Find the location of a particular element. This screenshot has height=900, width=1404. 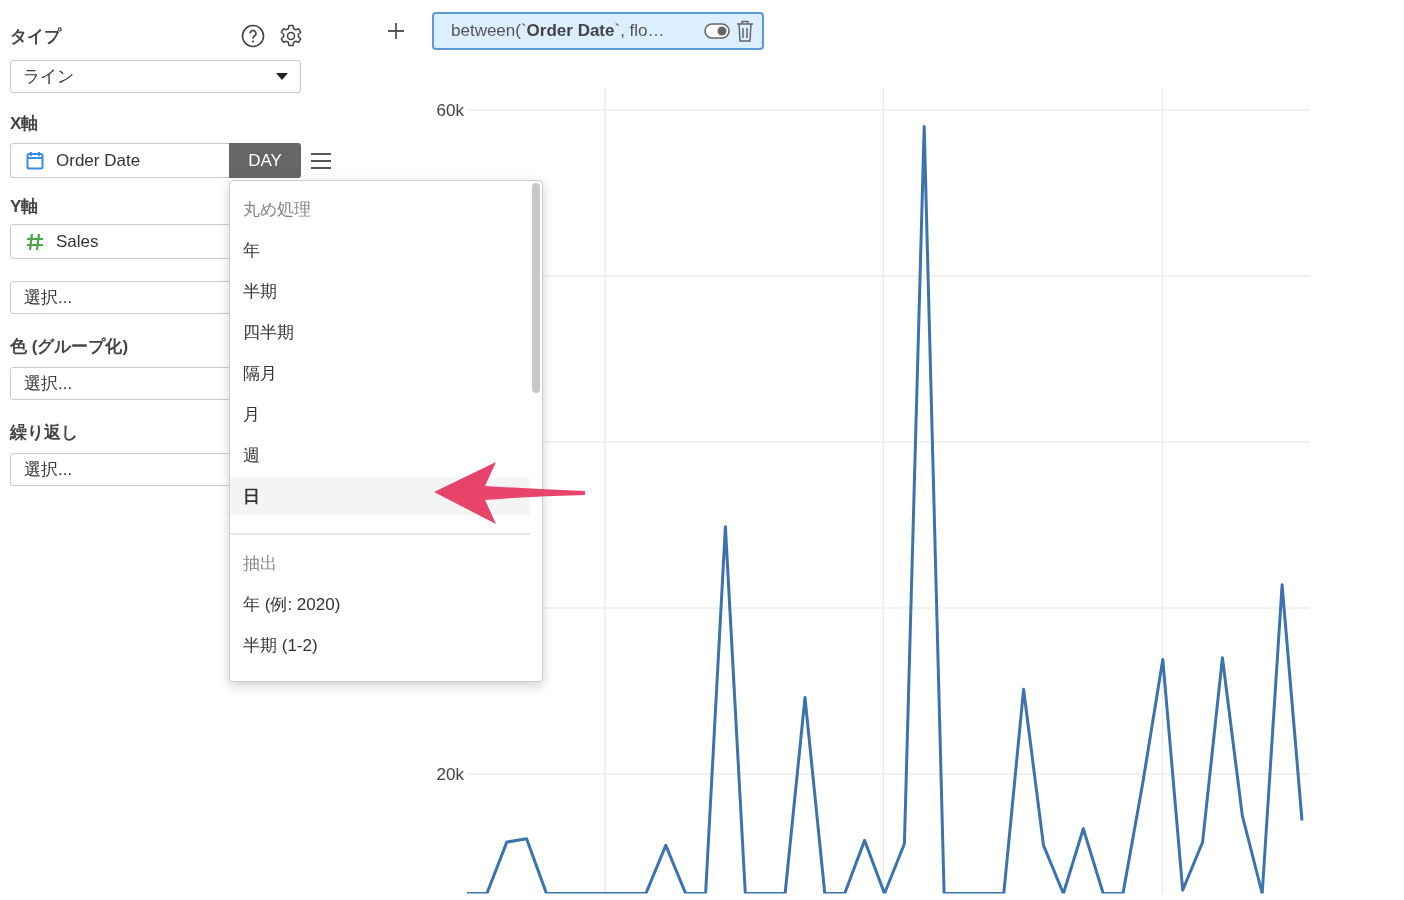

menu-item: 四半期 is located at coordinates (380, 332).